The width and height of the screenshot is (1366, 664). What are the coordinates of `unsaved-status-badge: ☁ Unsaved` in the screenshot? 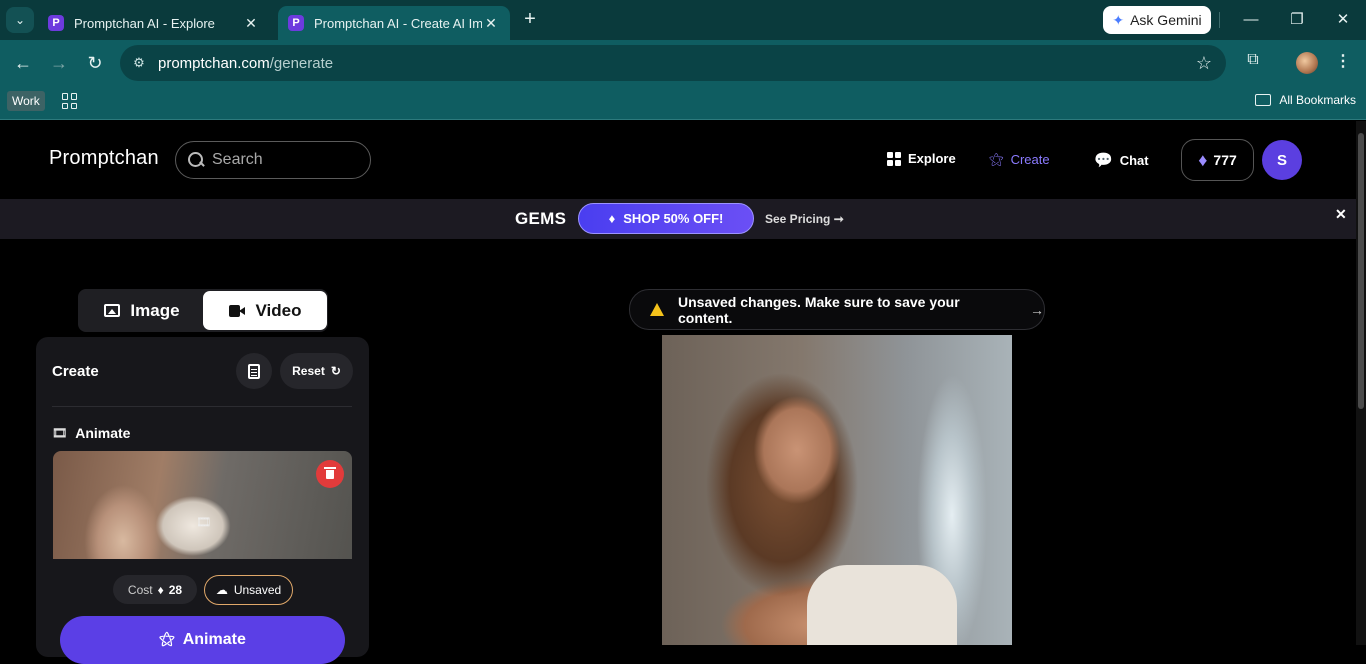 It's located at (248, 590).